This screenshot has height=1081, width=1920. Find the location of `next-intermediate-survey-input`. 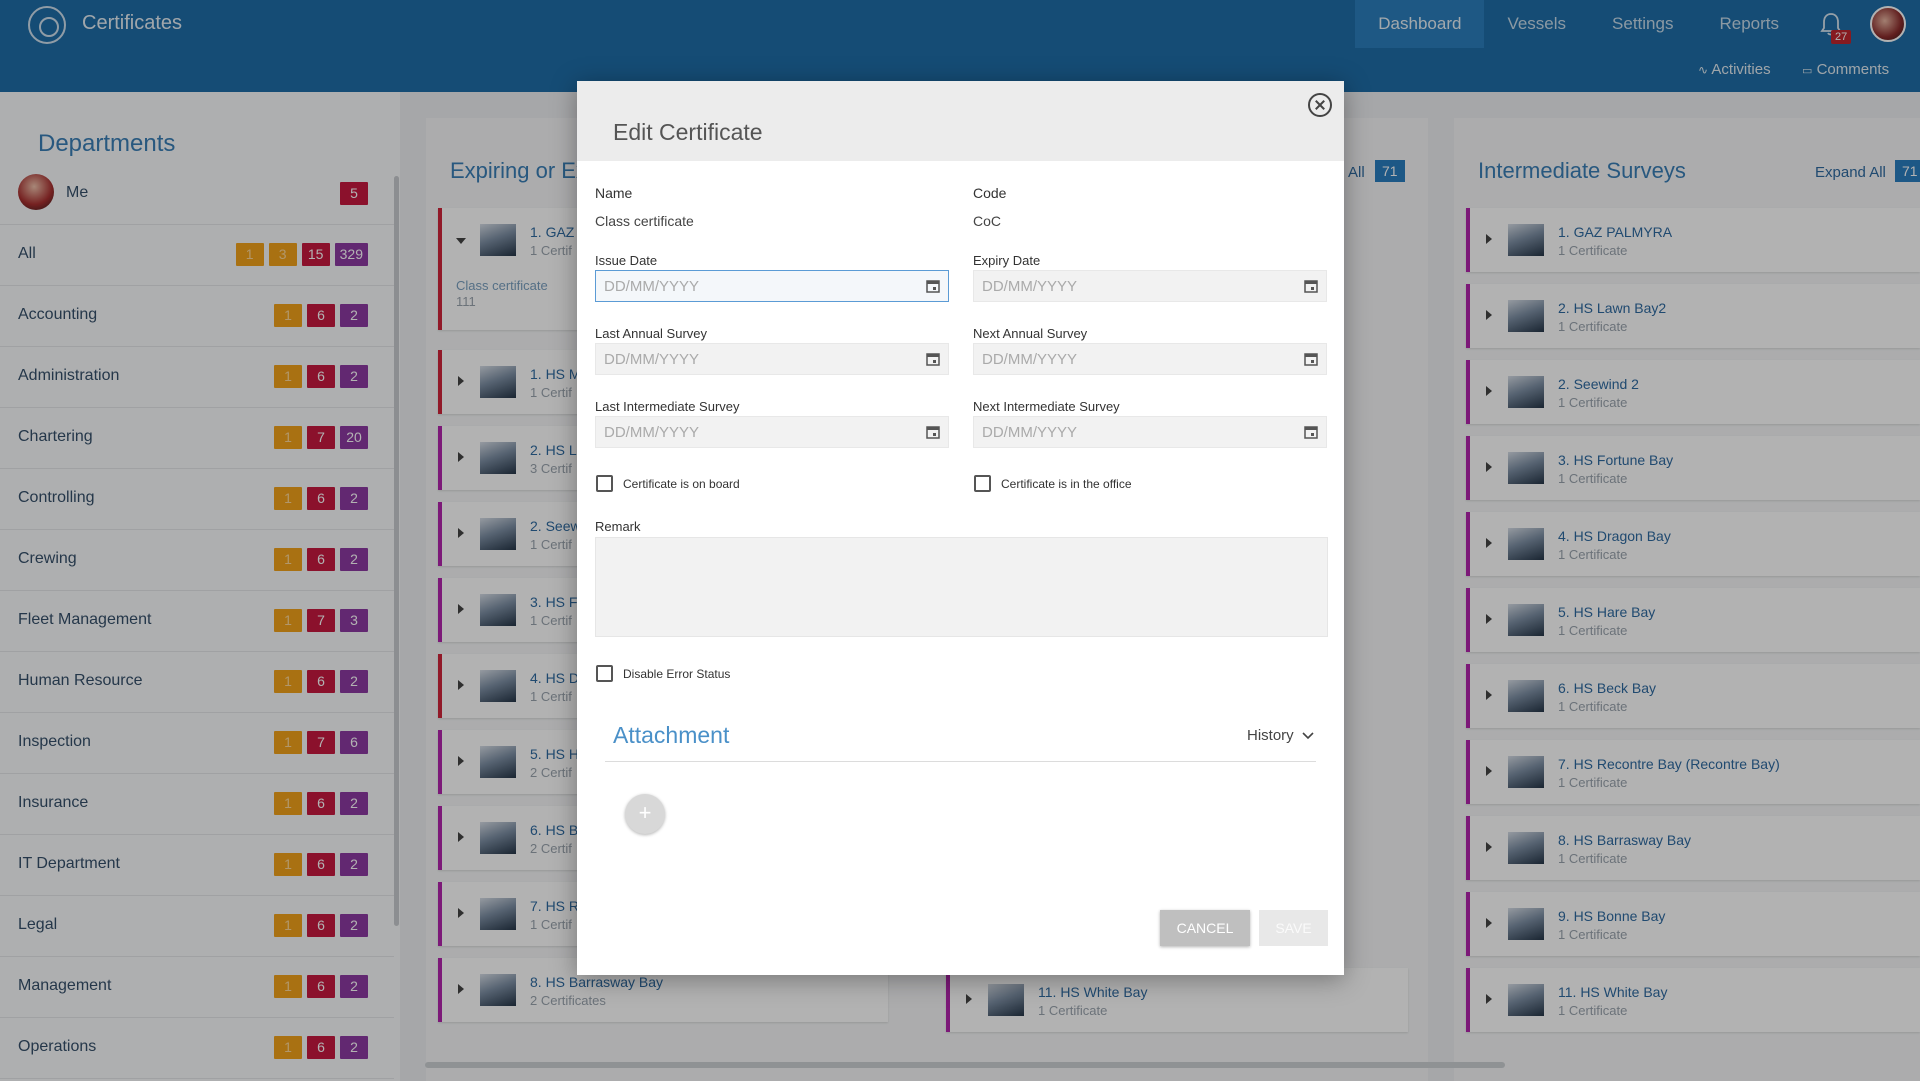

next-intermediate-survey-input is located at coordinates (1129, 432).